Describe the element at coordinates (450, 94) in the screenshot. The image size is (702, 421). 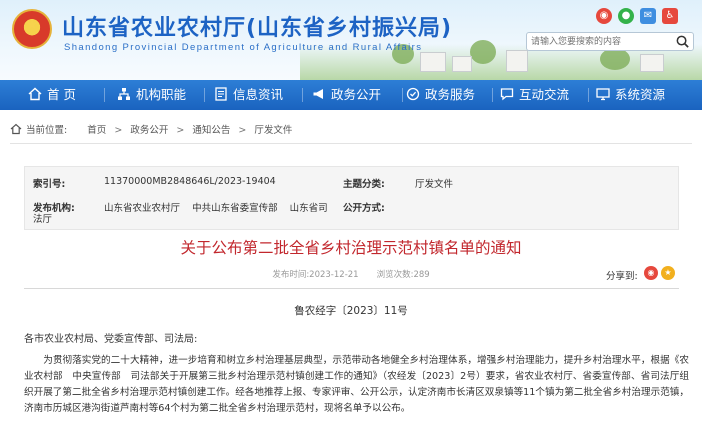
I see `nav-label: 政务服务` at that location.